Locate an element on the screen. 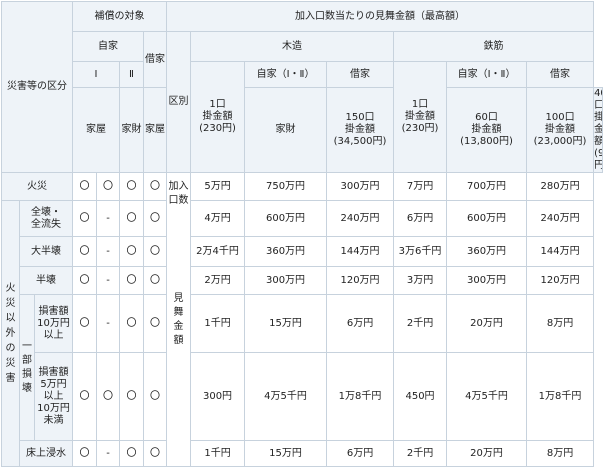 This screenshot has width=604, height=467. table-row: 床上浸水 〇 - 〇 〇 1千円 15万円 6万円 2千円 20万円 8万円 is located at coordinates (302, 453).